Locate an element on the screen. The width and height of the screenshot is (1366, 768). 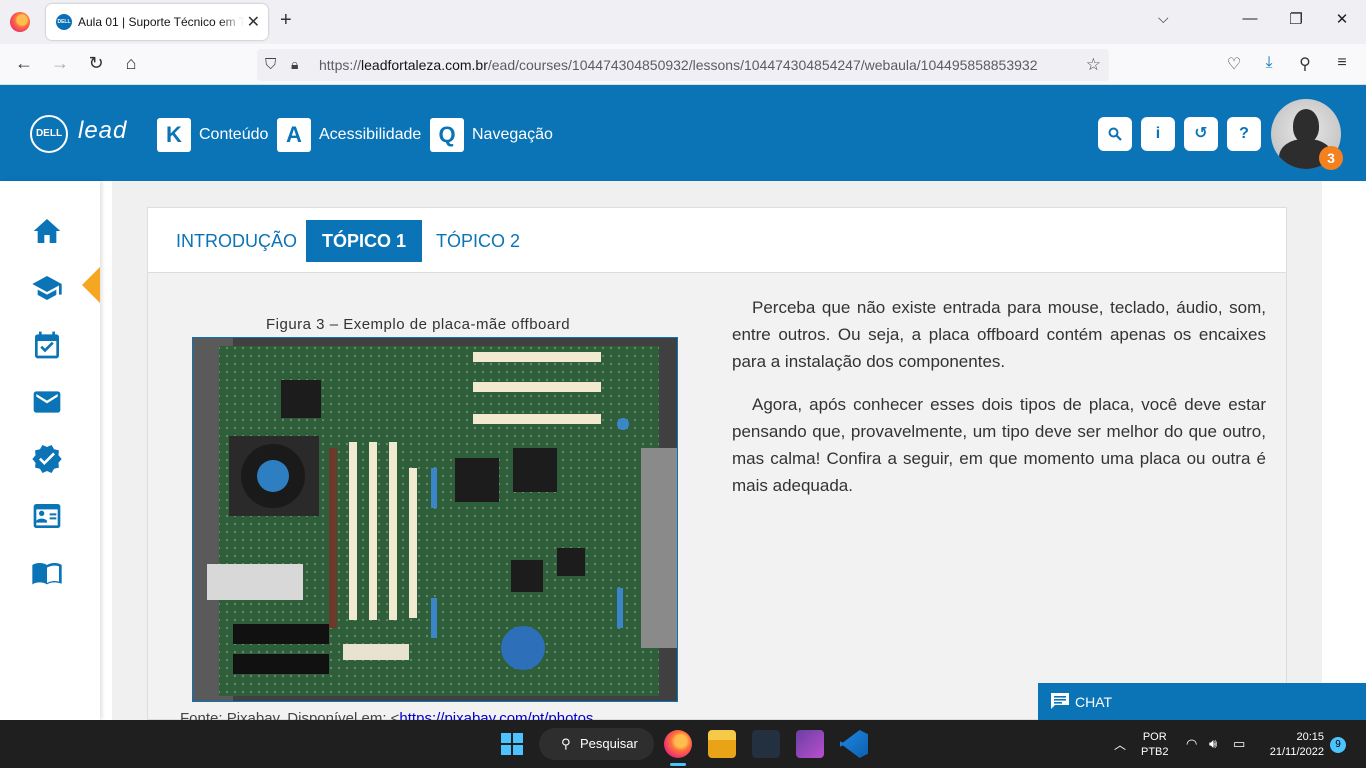
dell-favicon-icon: DELL is located at coordinates (64, 22).